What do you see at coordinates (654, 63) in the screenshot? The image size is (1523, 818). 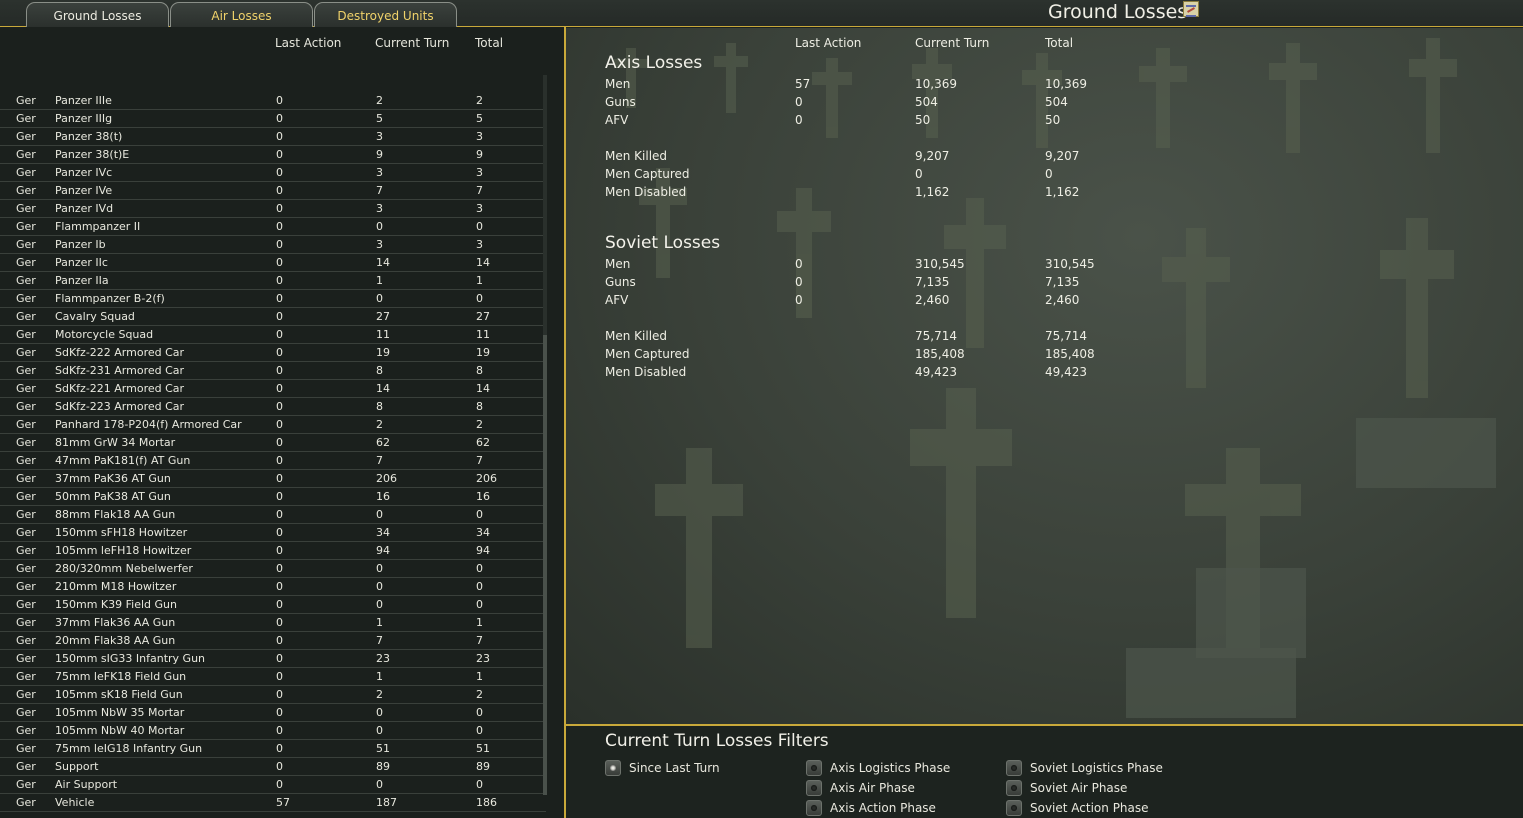 I see `axis-losses-heading: Axis Losses` at bounding box center [654, 63].